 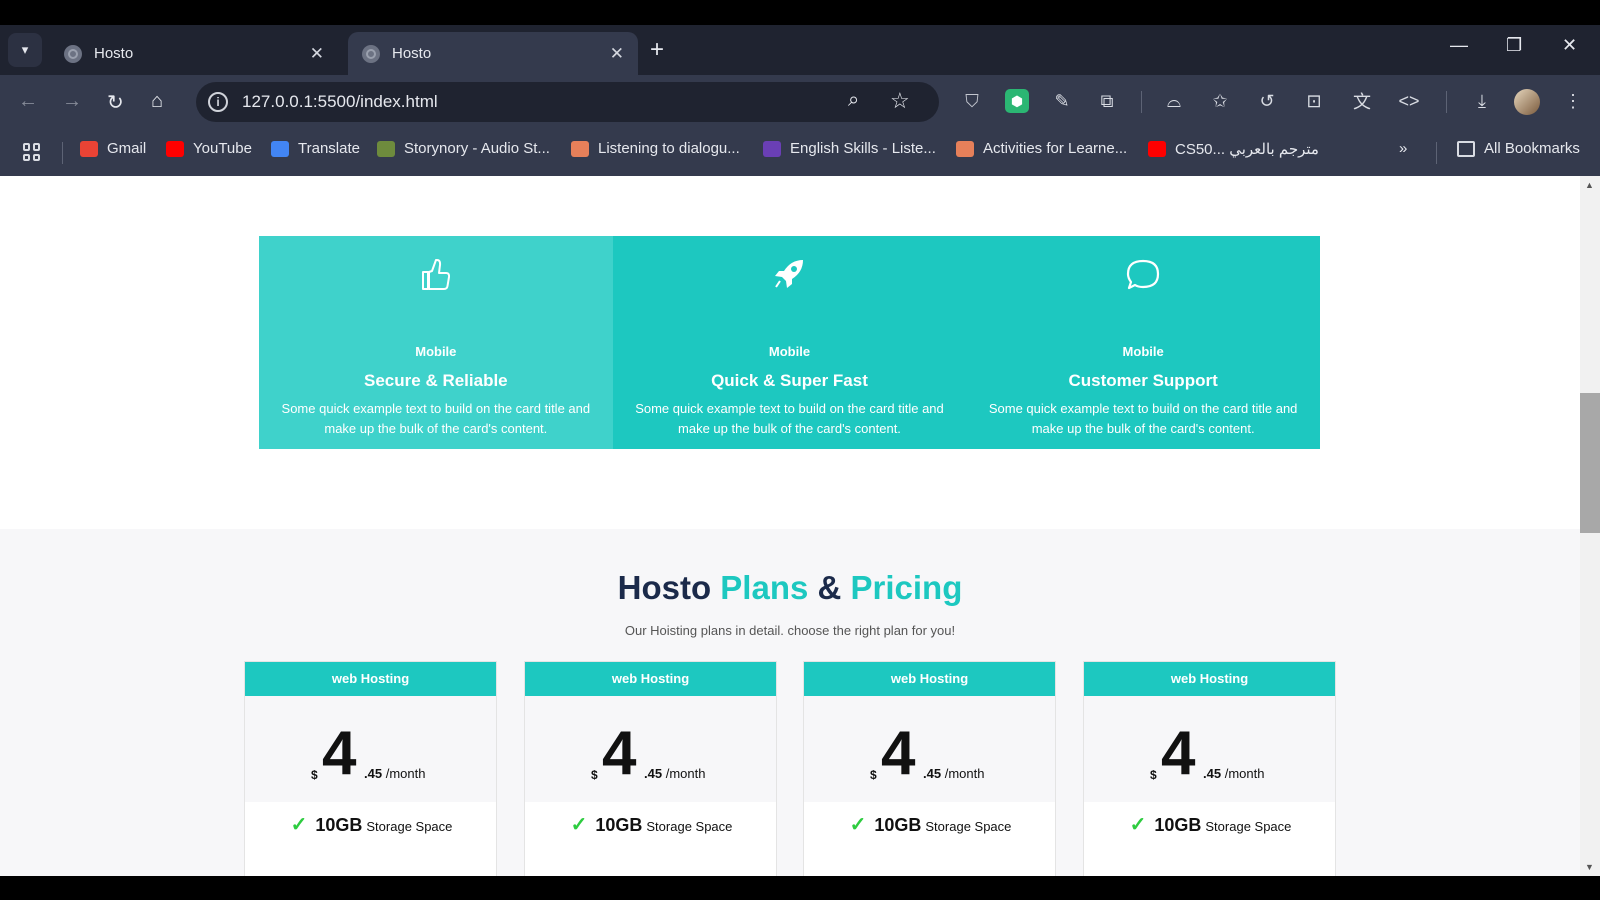 I want to click on forward-button: →, so click(x=72, y=101).